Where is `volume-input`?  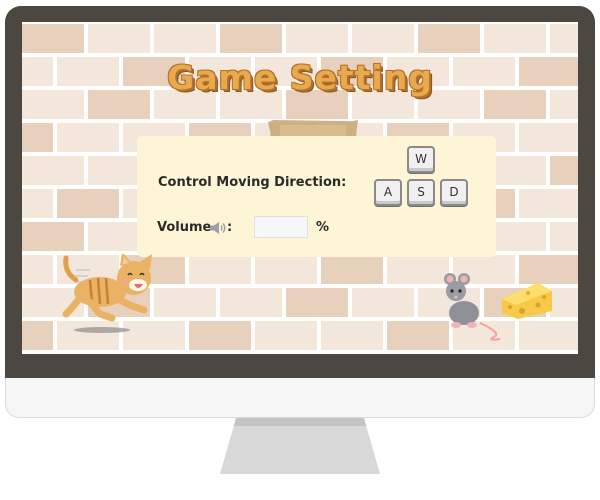
volume-input is located at coordinates (281, 227).